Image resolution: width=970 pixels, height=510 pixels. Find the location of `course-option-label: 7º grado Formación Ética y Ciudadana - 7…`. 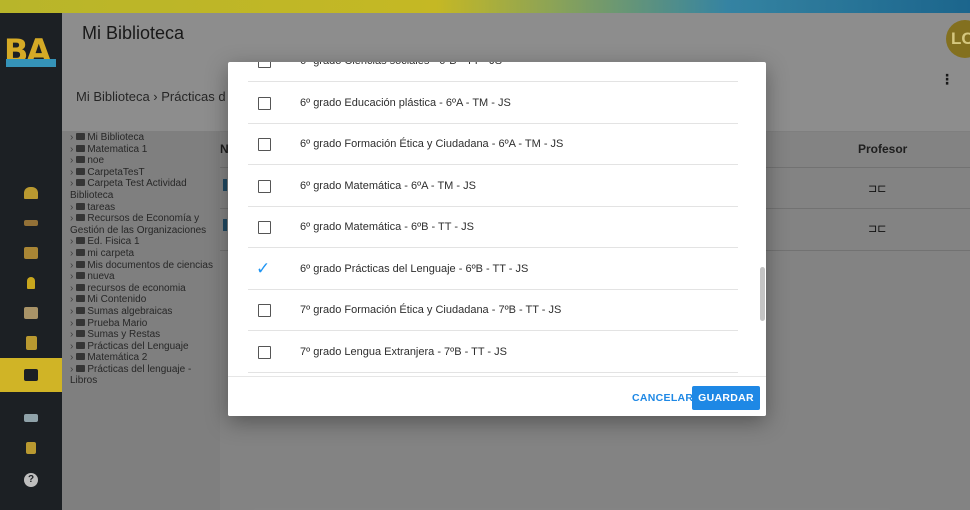

course-option-label: 7º grado Formación Ética y Ciudadana - 7… is located at coordinates (431, 310).